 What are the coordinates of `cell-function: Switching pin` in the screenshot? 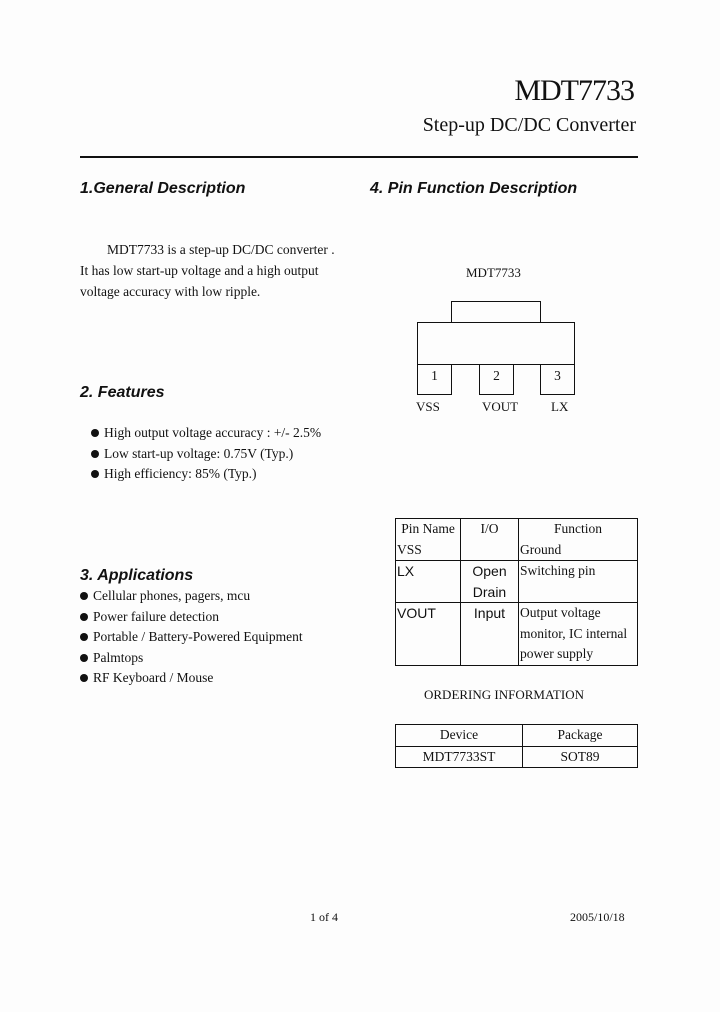 It's located at (578, 581).